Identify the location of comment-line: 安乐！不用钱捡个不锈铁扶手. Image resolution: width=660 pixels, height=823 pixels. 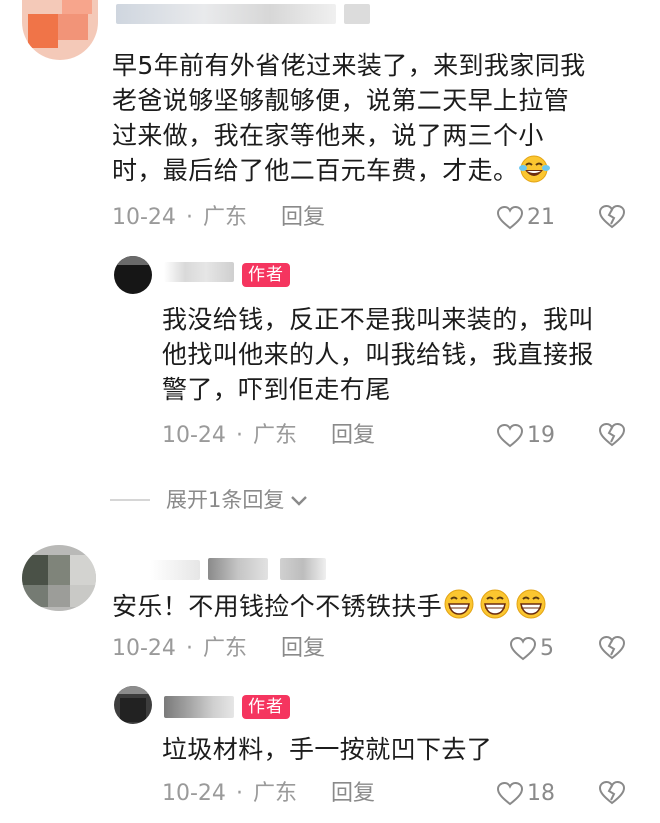
(377, 608).